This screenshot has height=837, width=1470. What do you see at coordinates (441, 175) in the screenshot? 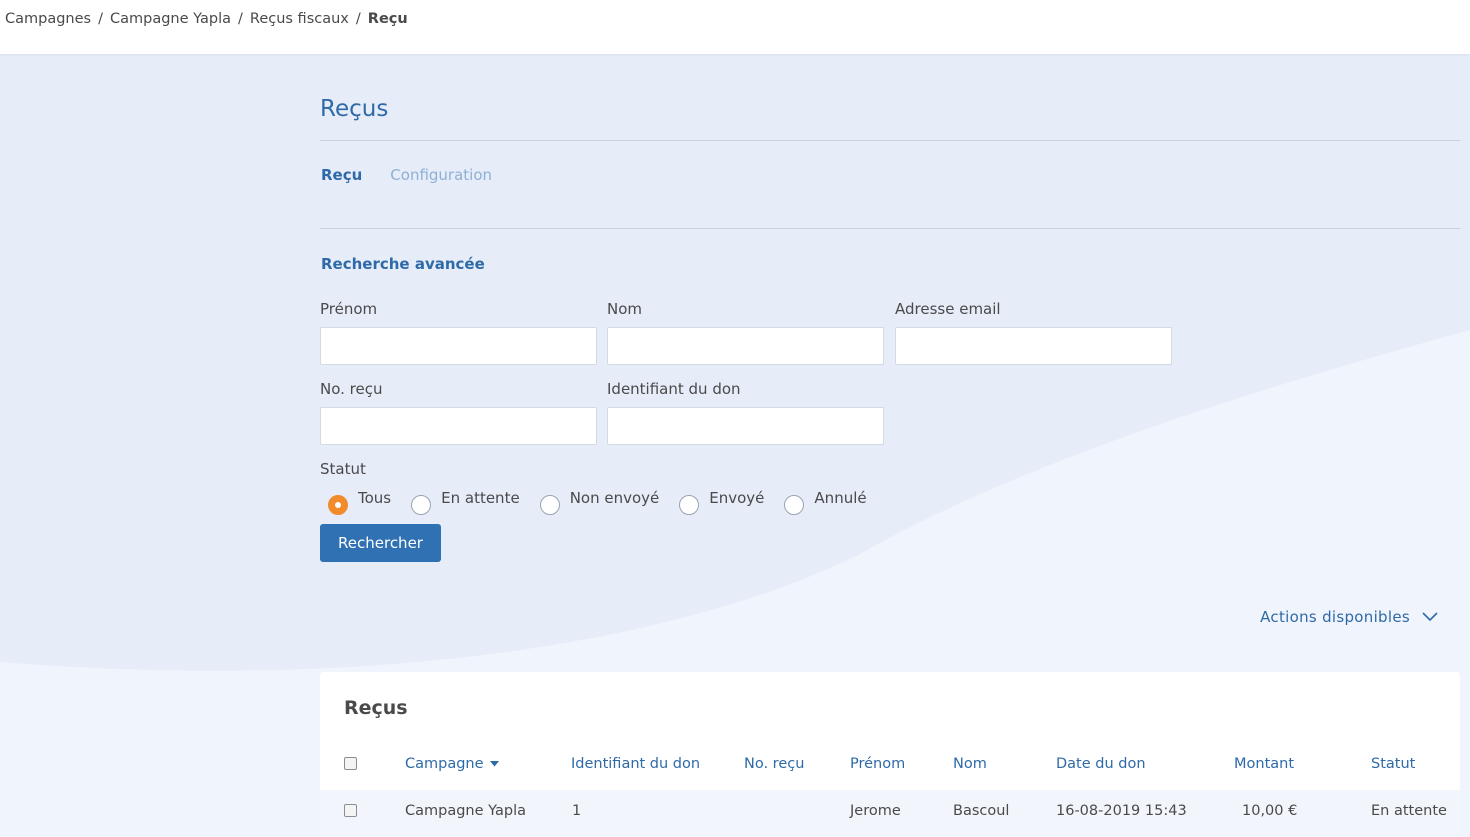
I see `tab-configuration: Configuration` at bounding box center [441, 175].